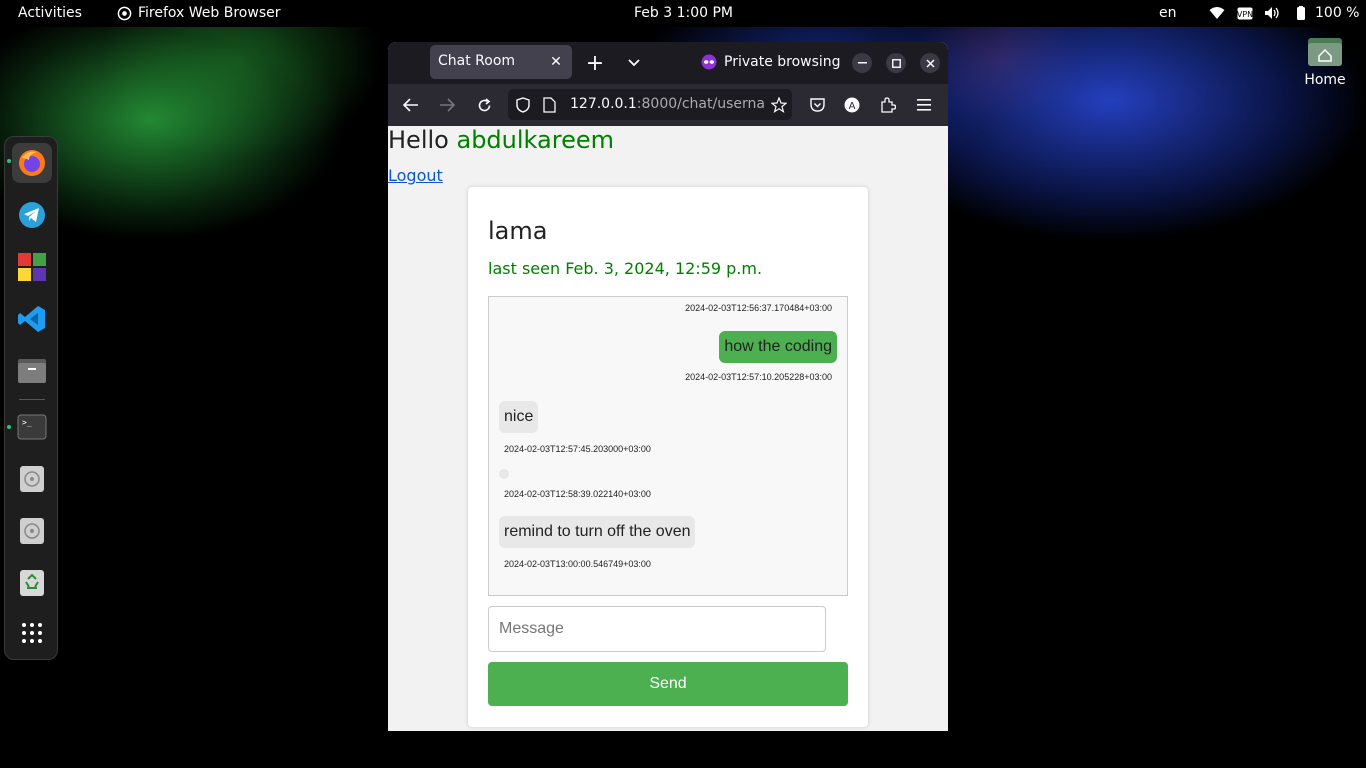  I want to click on dock-telegram, so click(32, 215).